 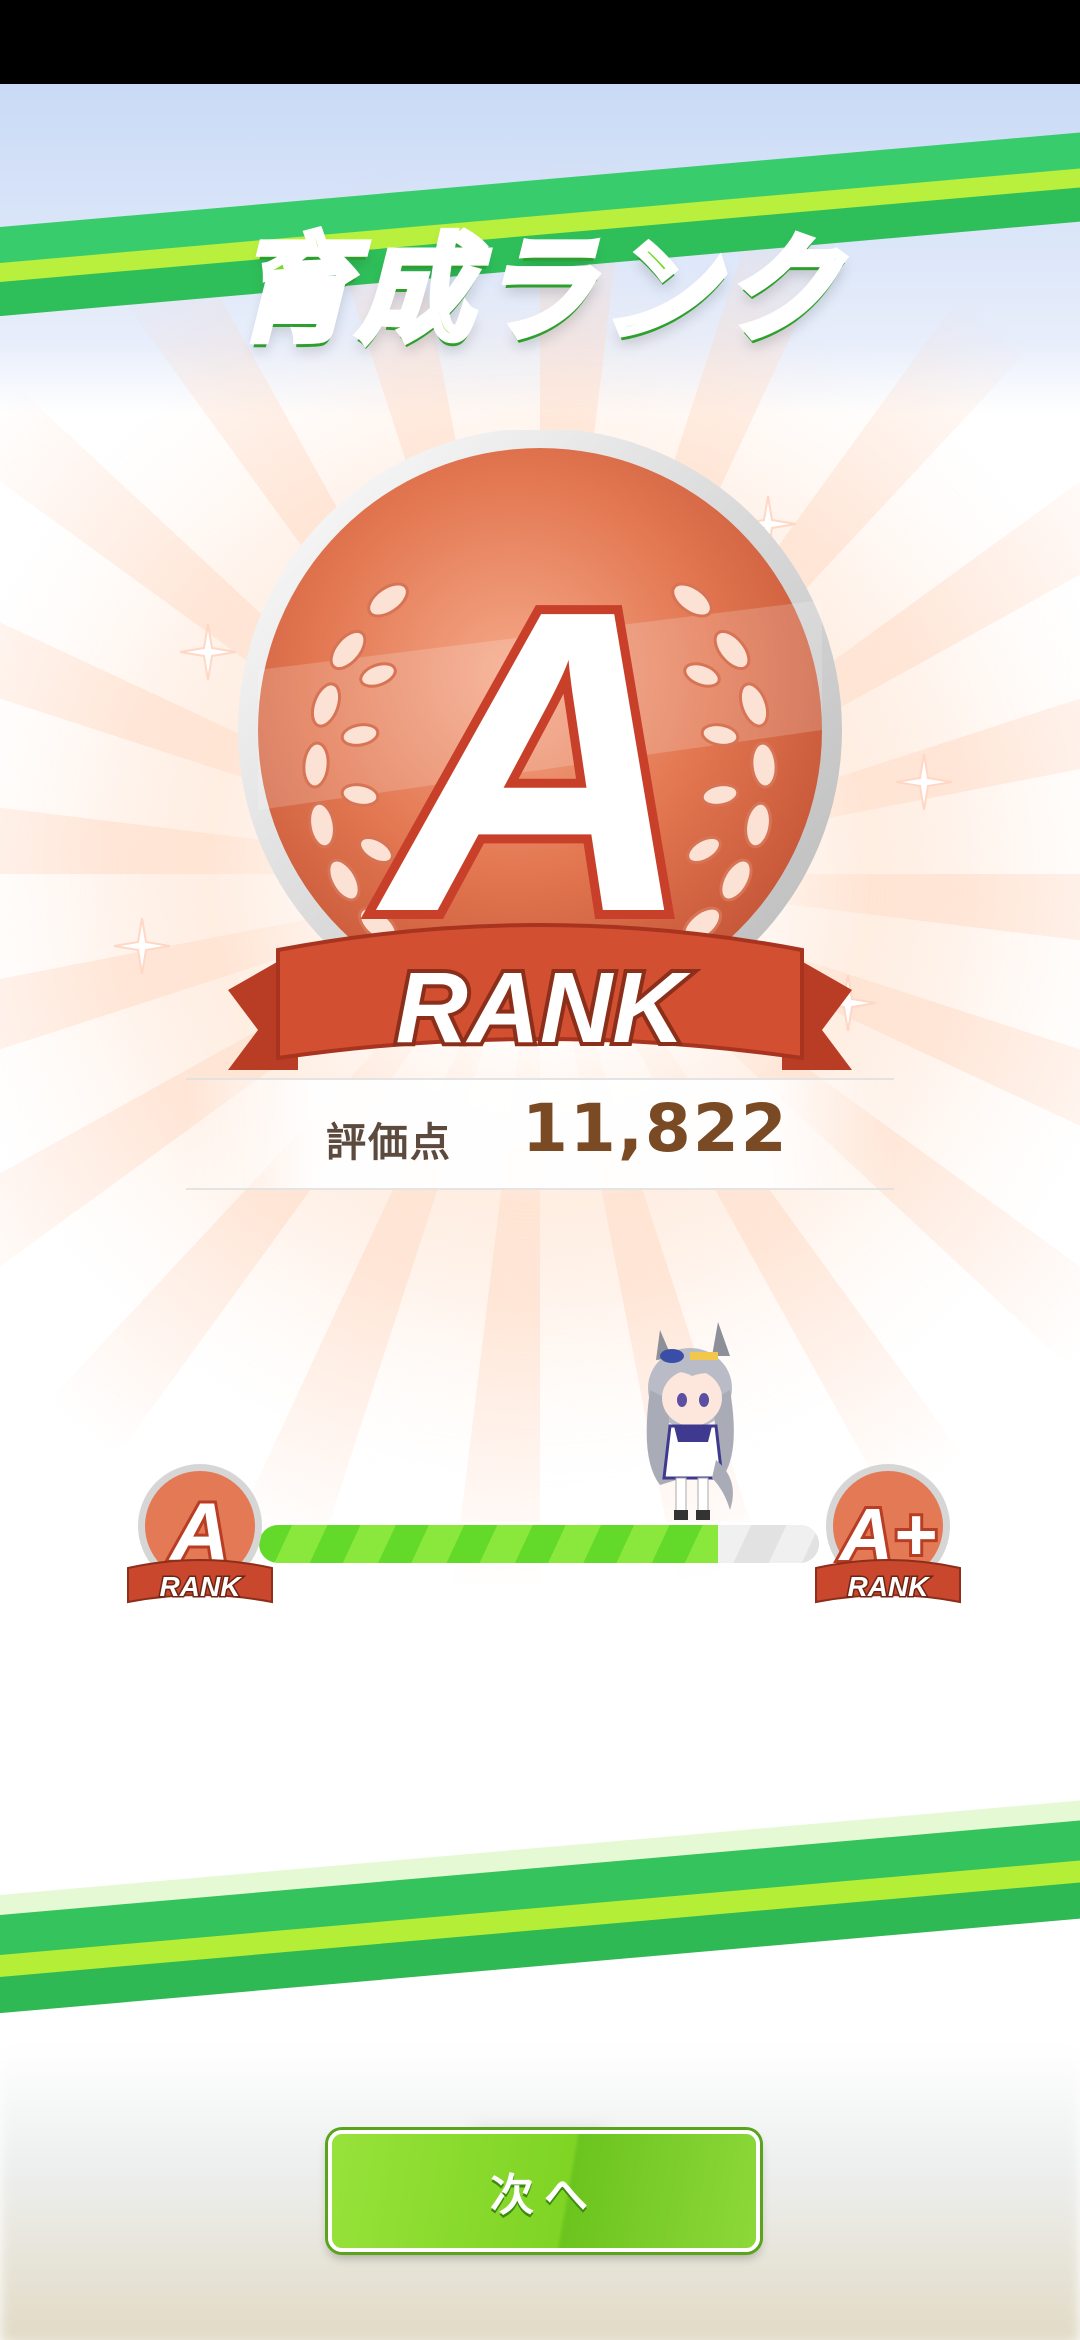 I want to click on next-button-label: 次へ, so click(x=544, y=2195).